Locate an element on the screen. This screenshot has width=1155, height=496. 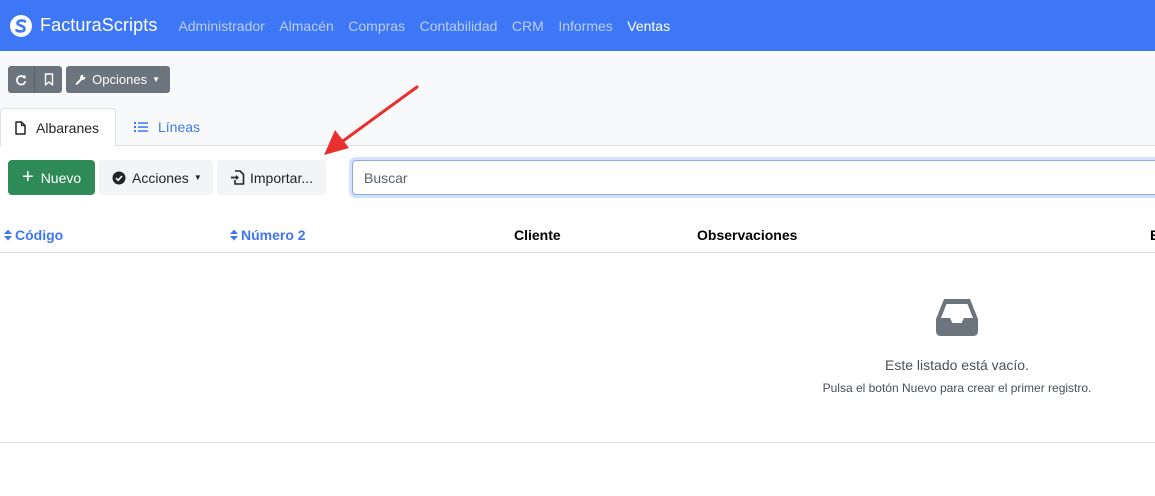
inbox-icon is located at coordinates (957, 319).